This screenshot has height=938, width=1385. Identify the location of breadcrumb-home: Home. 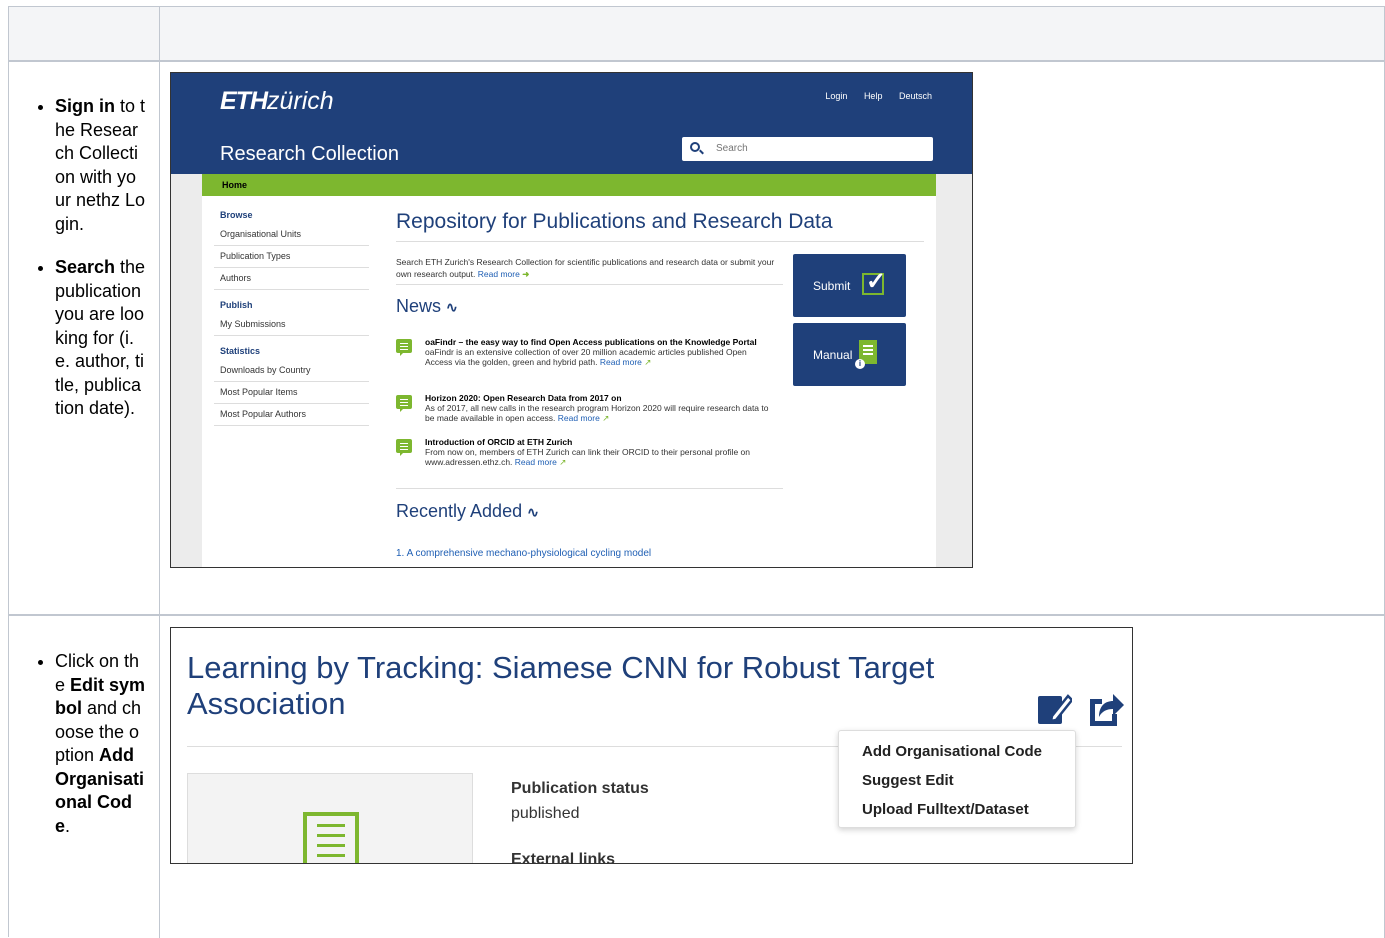
(234, 185).